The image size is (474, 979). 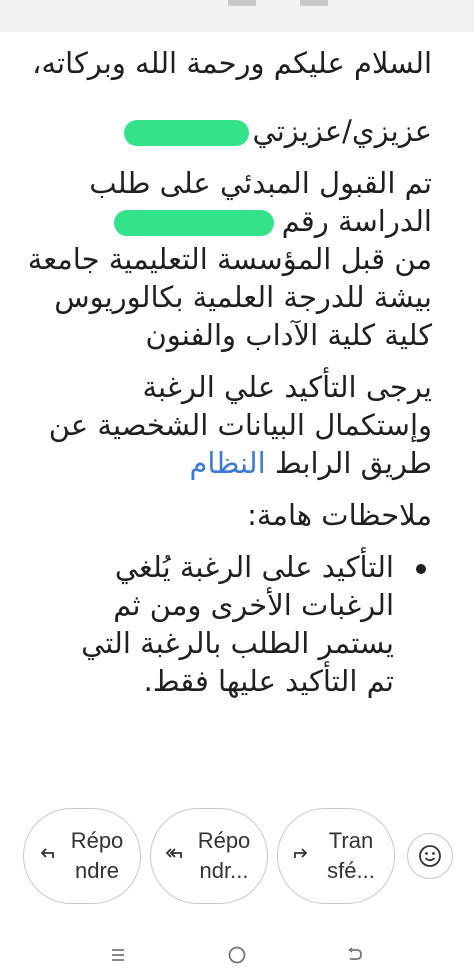 What do you see at coordinates (339, 515) in the screenshot?
I see `notes-title: ملاحظات هامة:` at bounding box center [339, 515].